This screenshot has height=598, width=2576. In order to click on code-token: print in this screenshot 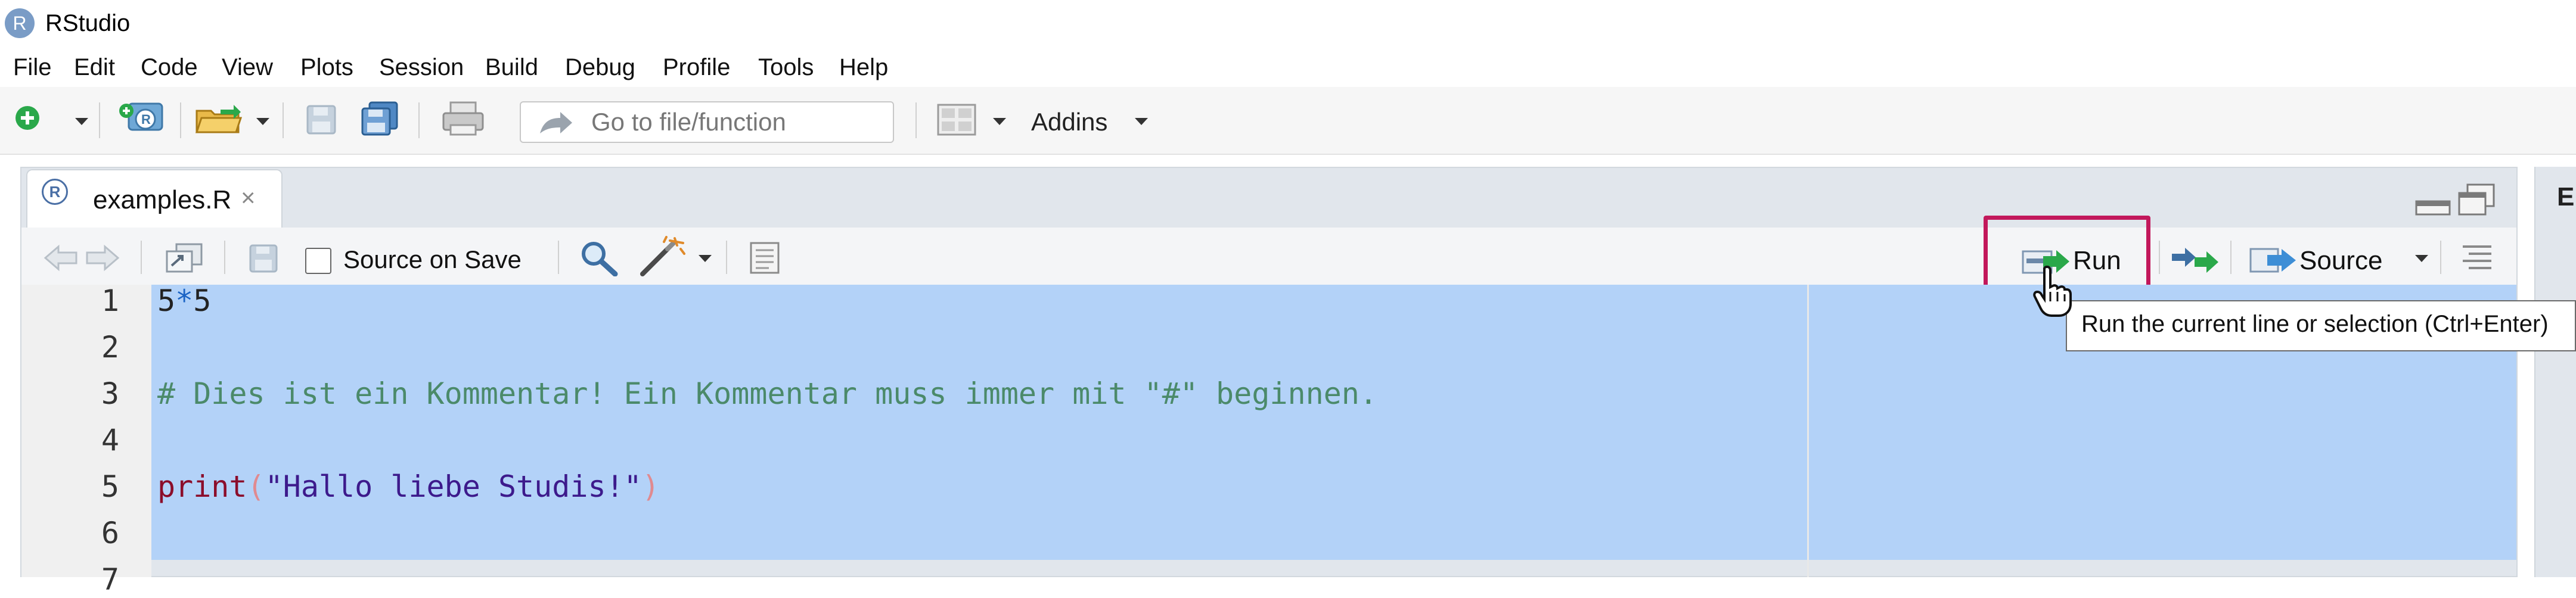, I will do `click(202, 486)`.